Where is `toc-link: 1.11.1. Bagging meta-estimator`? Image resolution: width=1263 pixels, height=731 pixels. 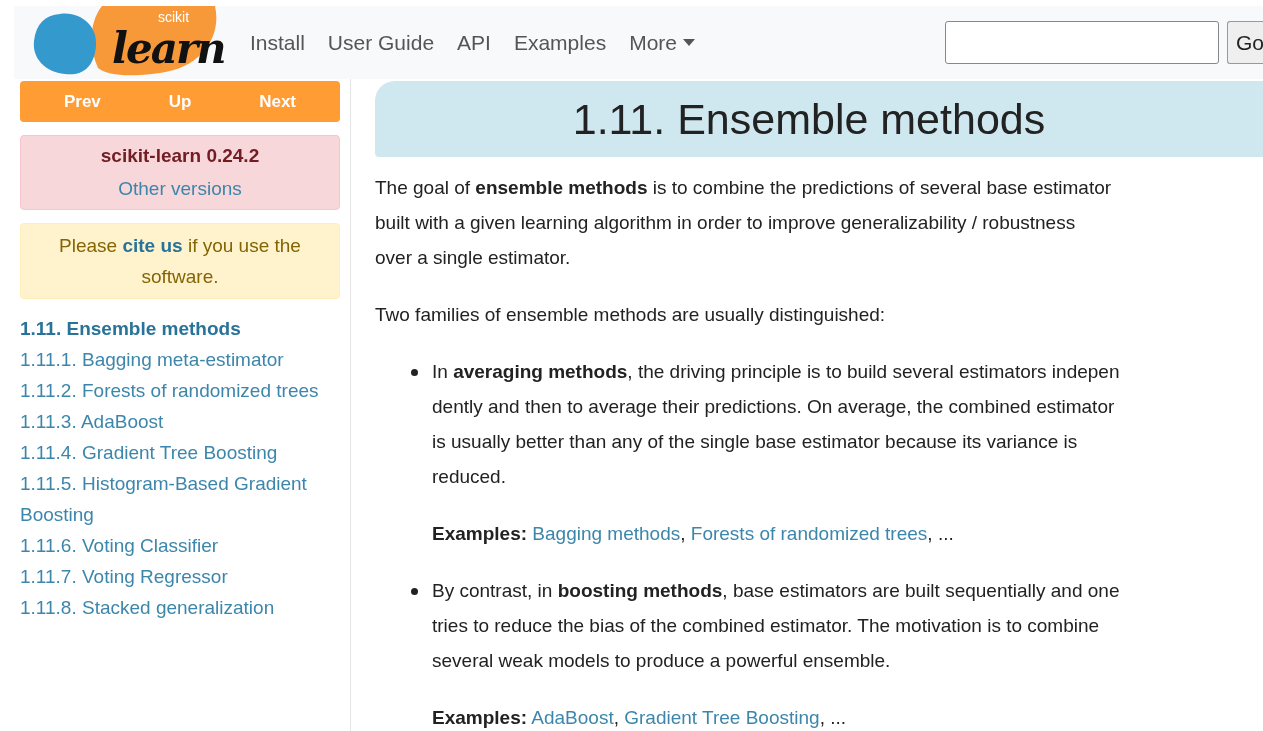
toc-link: 1.11.1. Bagging meta-estimator is located at coordinates (152, 359).